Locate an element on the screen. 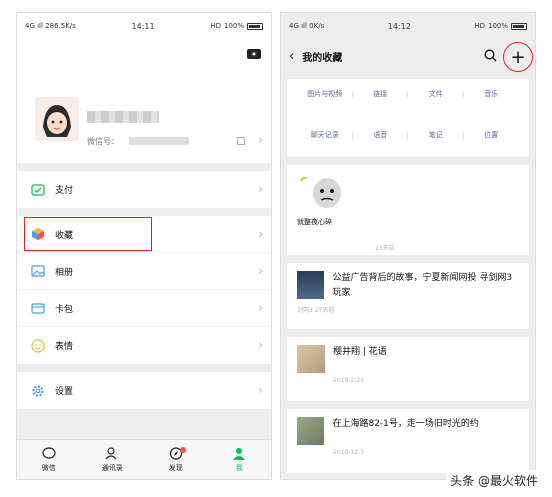  status-left: 4G ıll 286.5K/s is located at coordinates (50, 26).